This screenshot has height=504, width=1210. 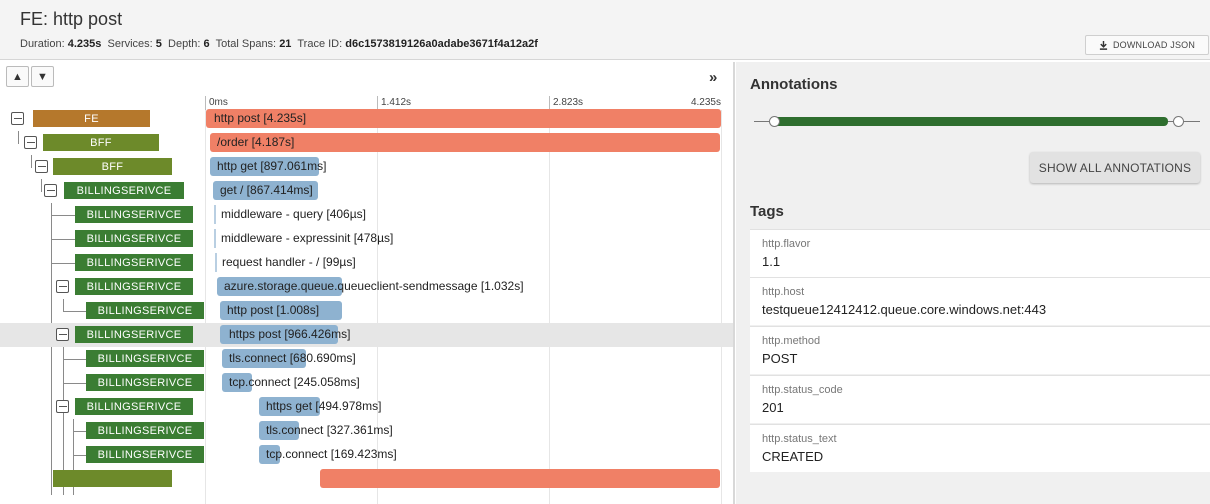 I want to click on tag-key: http.status_text, so click(x=799, y=439).